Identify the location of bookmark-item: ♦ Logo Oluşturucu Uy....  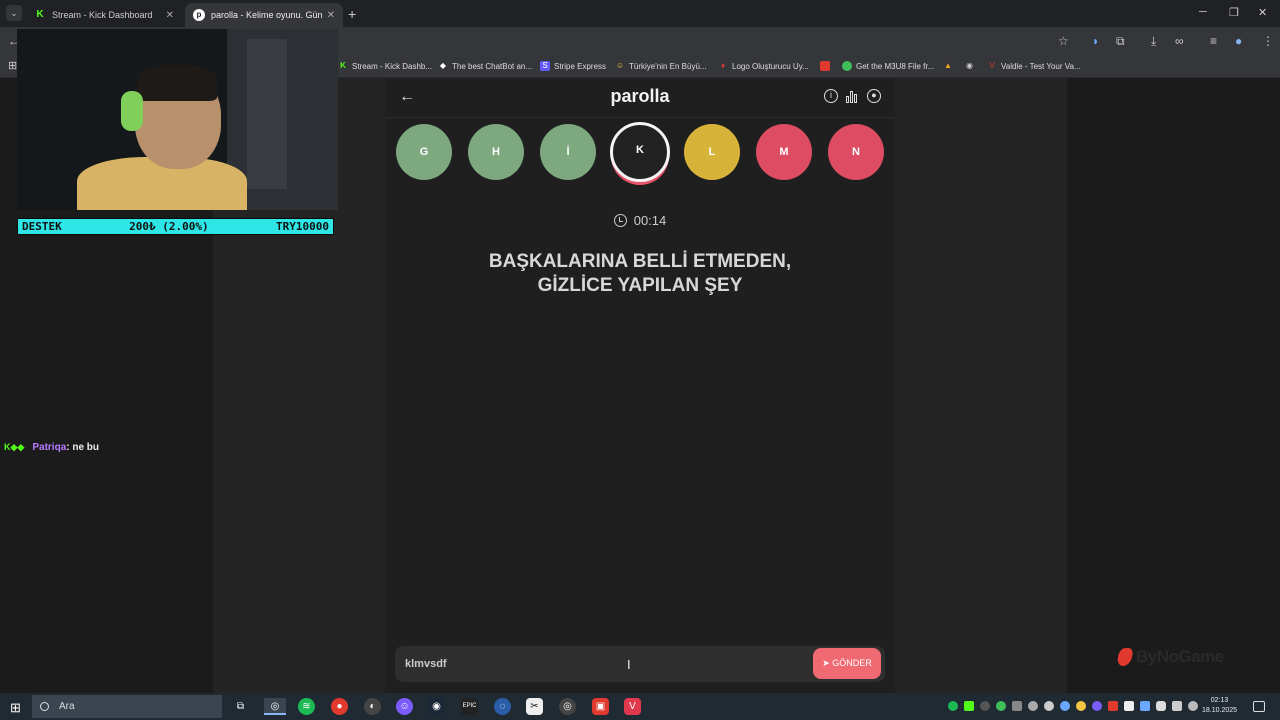
(763, 66).